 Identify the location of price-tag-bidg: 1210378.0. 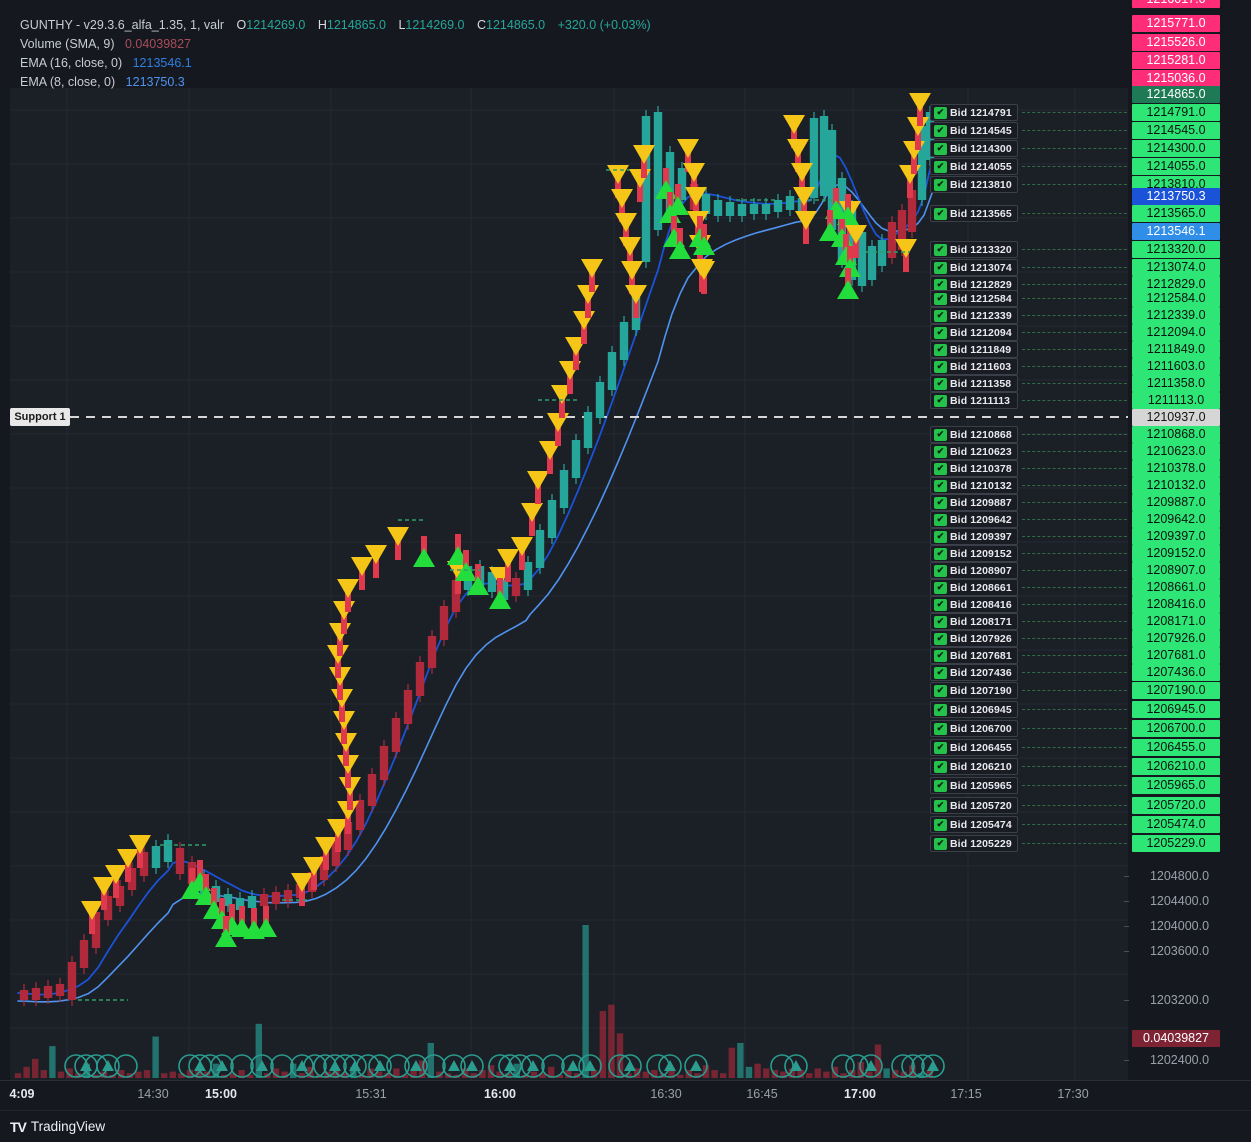
(1176, 468).